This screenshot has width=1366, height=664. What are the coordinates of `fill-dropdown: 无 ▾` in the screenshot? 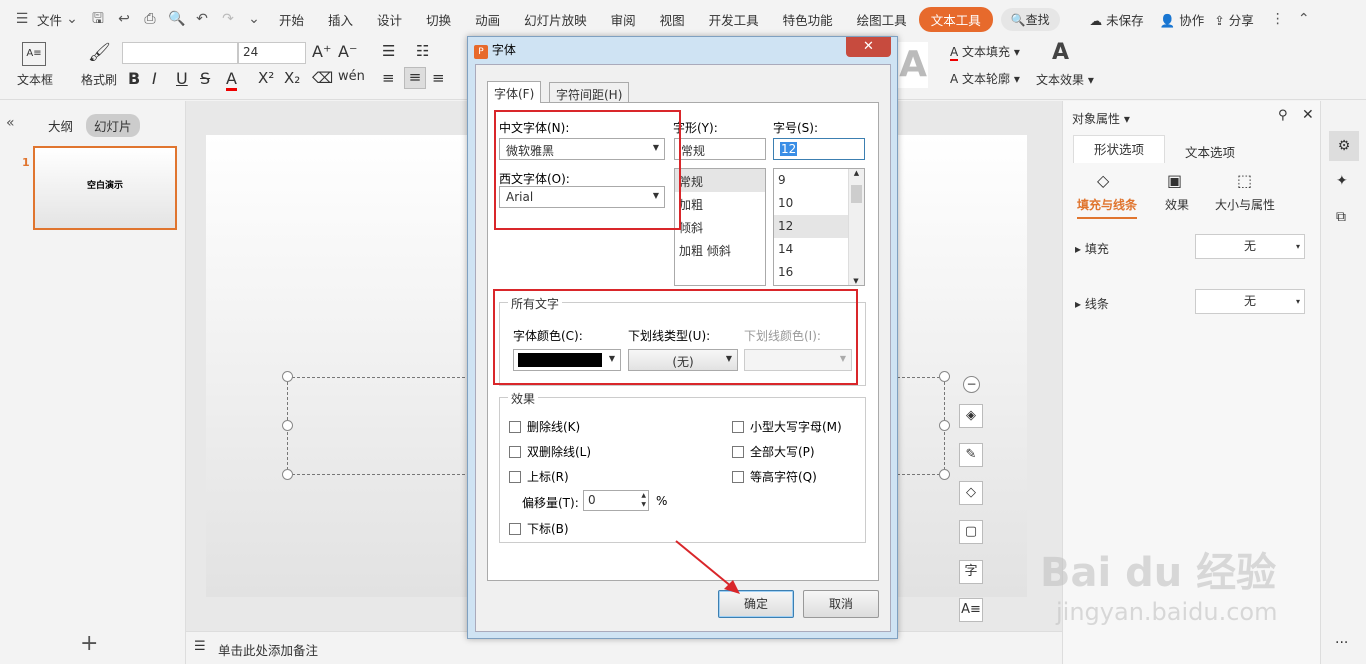 It's located at (1250, 246).